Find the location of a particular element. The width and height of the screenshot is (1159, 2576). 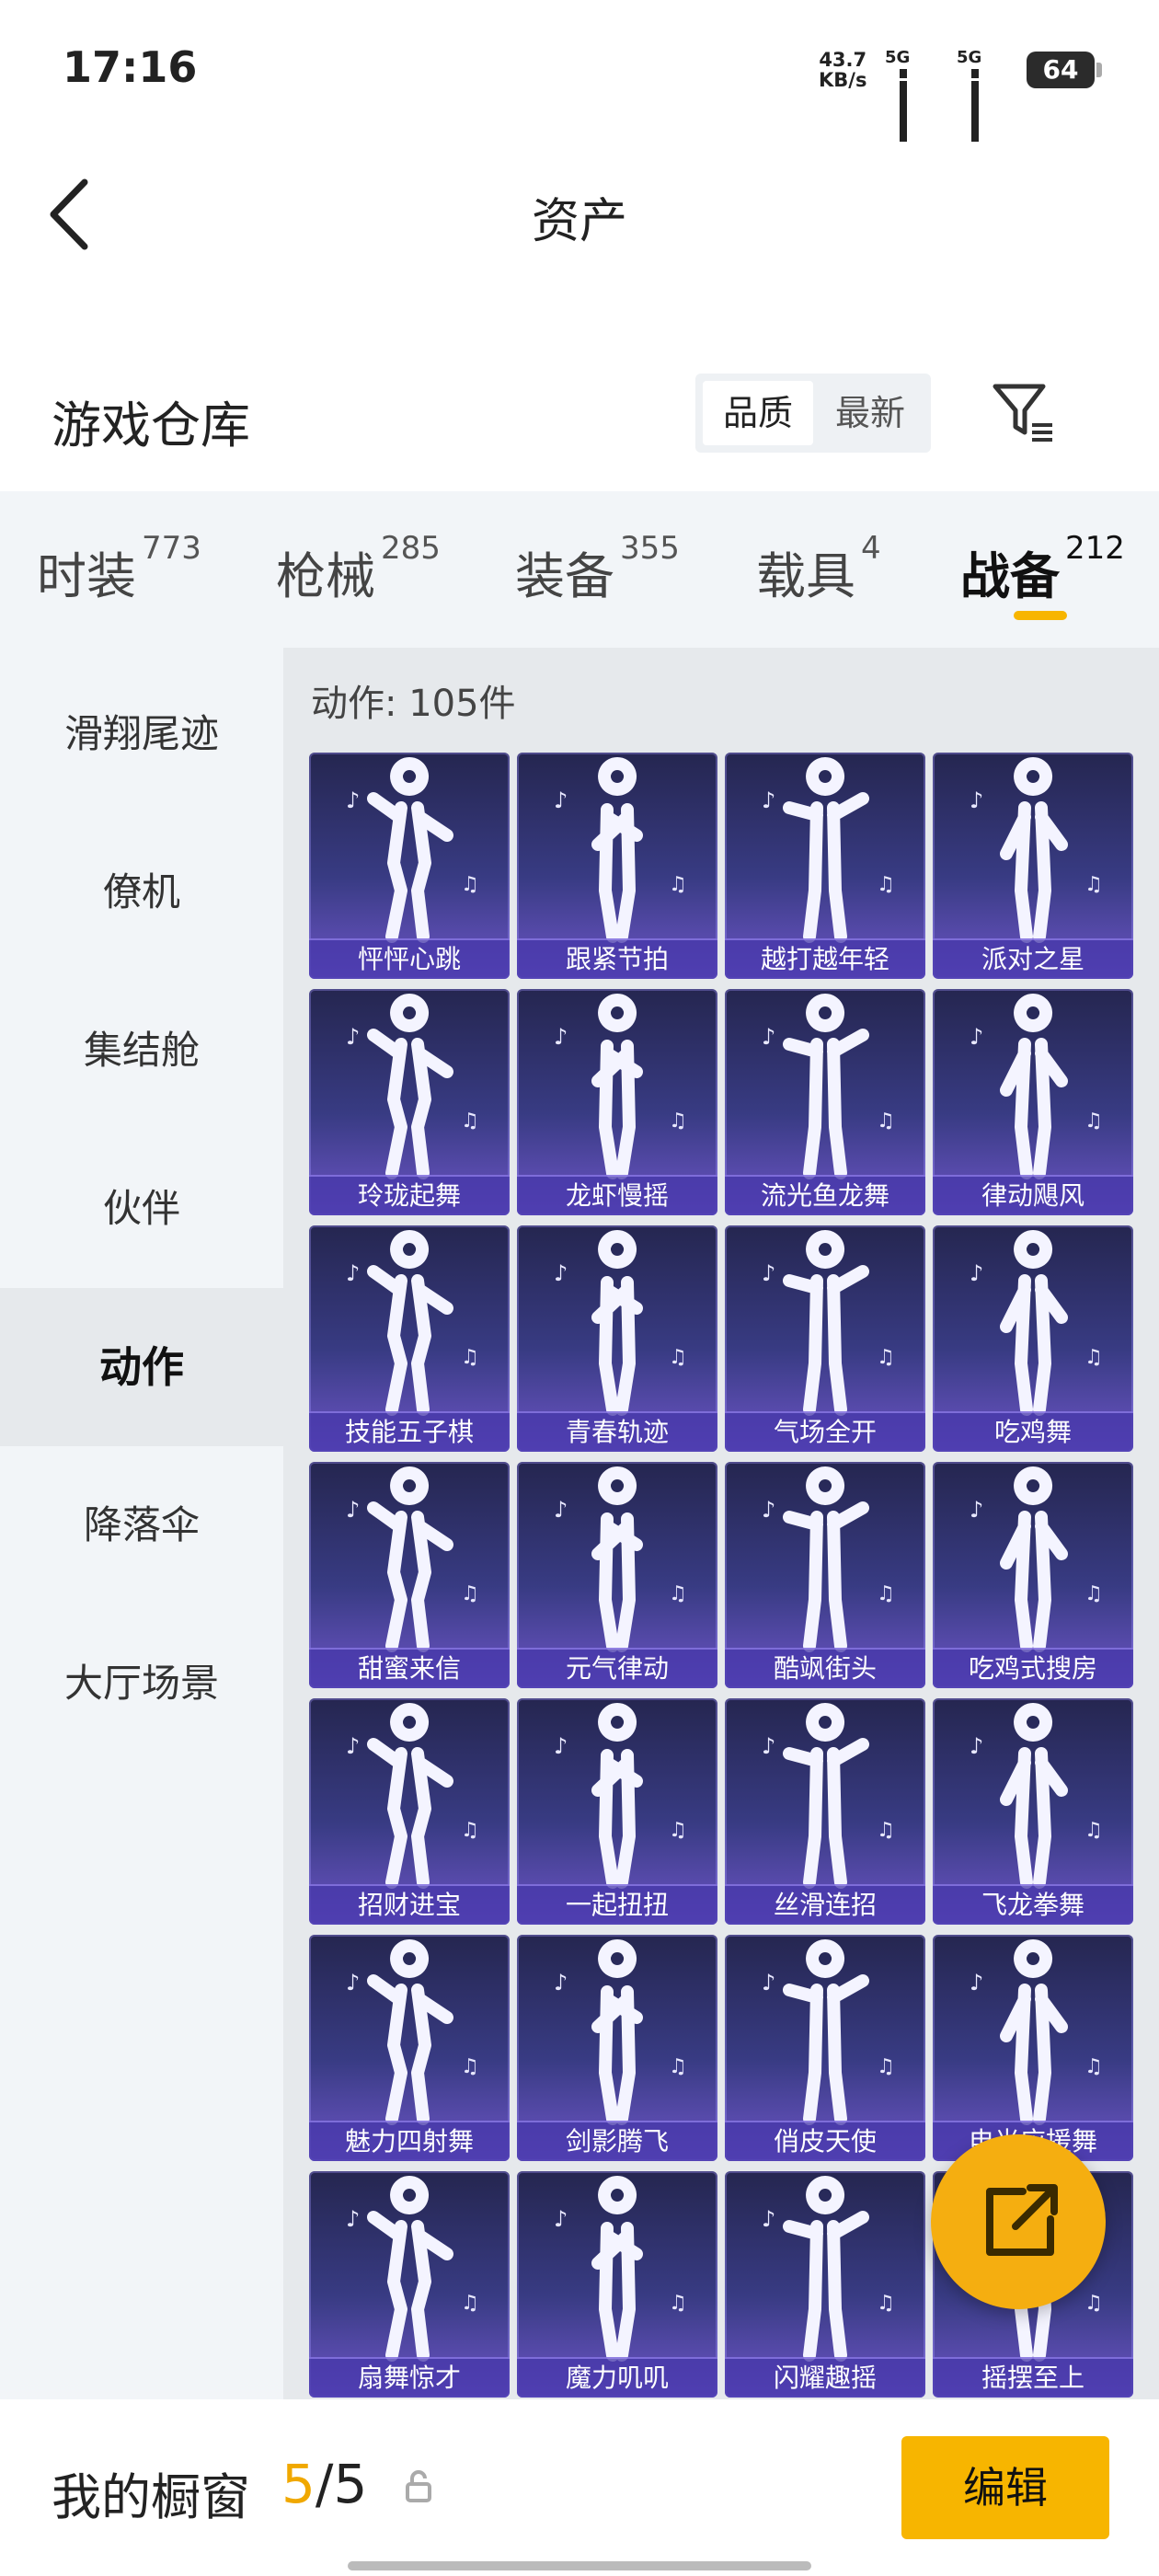

network-rate: 43.7 KB/s is located at coordinates (842, 70).